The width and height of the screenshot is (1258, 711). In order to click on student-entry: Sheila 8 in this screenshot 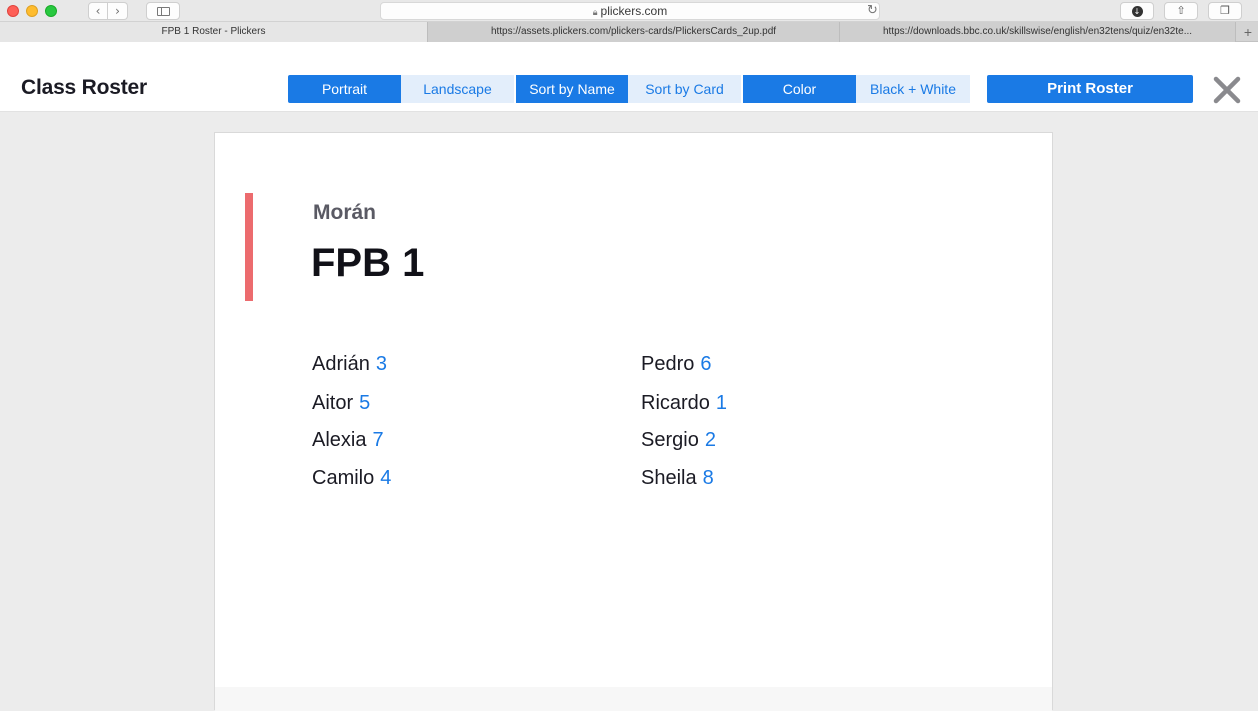, I will do `click(677, 478)`.